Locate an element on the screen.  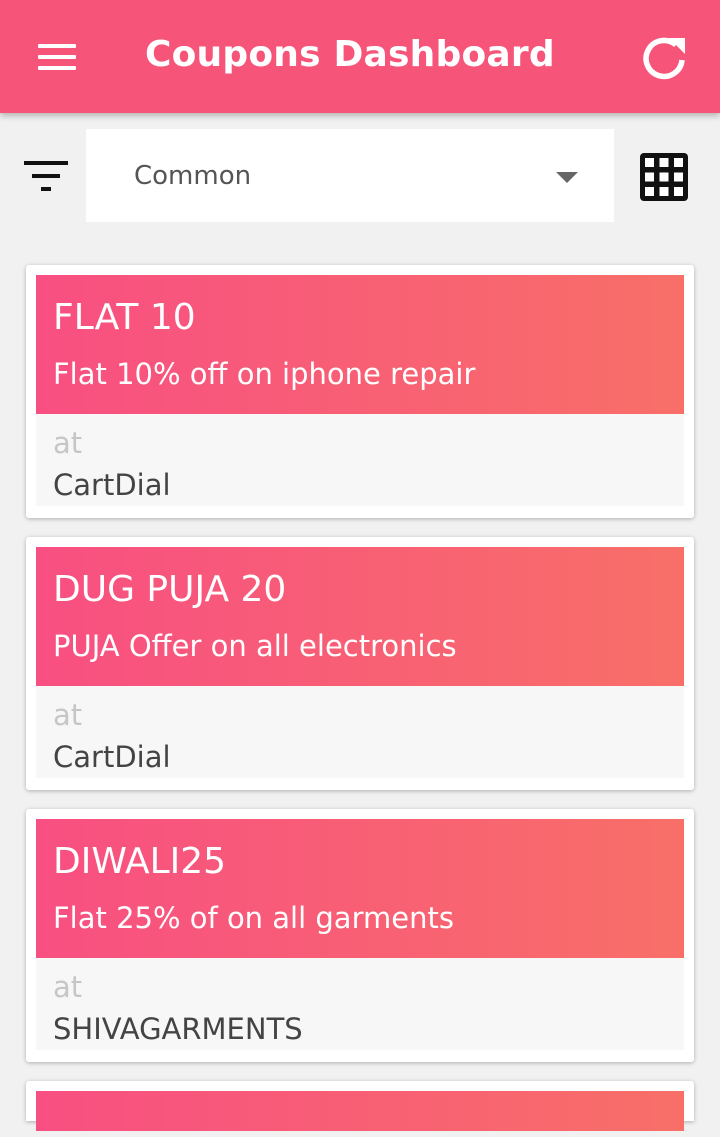
app-bar: Coupons Dashboard is located at coordinates (360, 56).